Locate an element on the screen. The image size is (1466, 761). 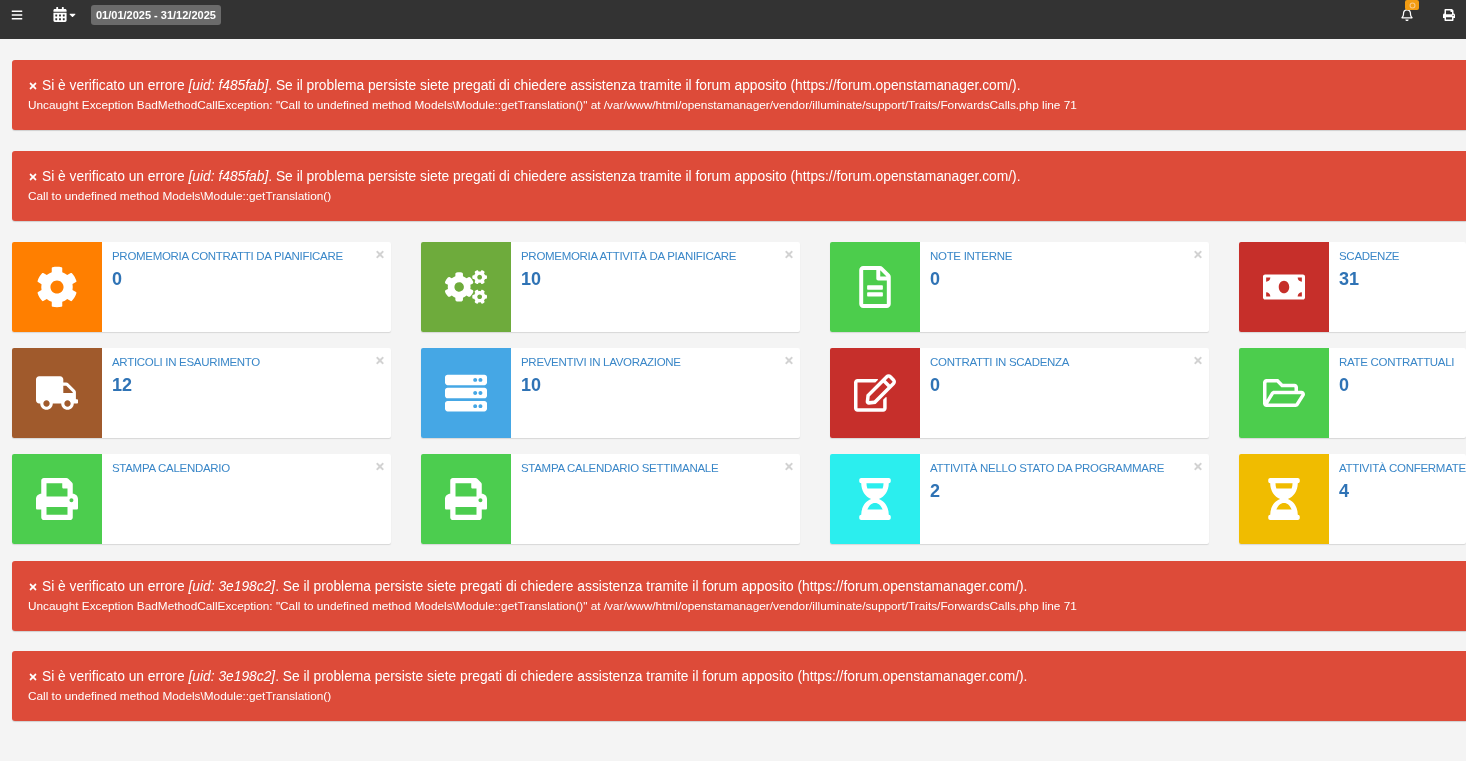
info-tile: PROMEMORIA ATTIVITÀ DA PIANIFICARE 10 is located at coordinates (610, 287).